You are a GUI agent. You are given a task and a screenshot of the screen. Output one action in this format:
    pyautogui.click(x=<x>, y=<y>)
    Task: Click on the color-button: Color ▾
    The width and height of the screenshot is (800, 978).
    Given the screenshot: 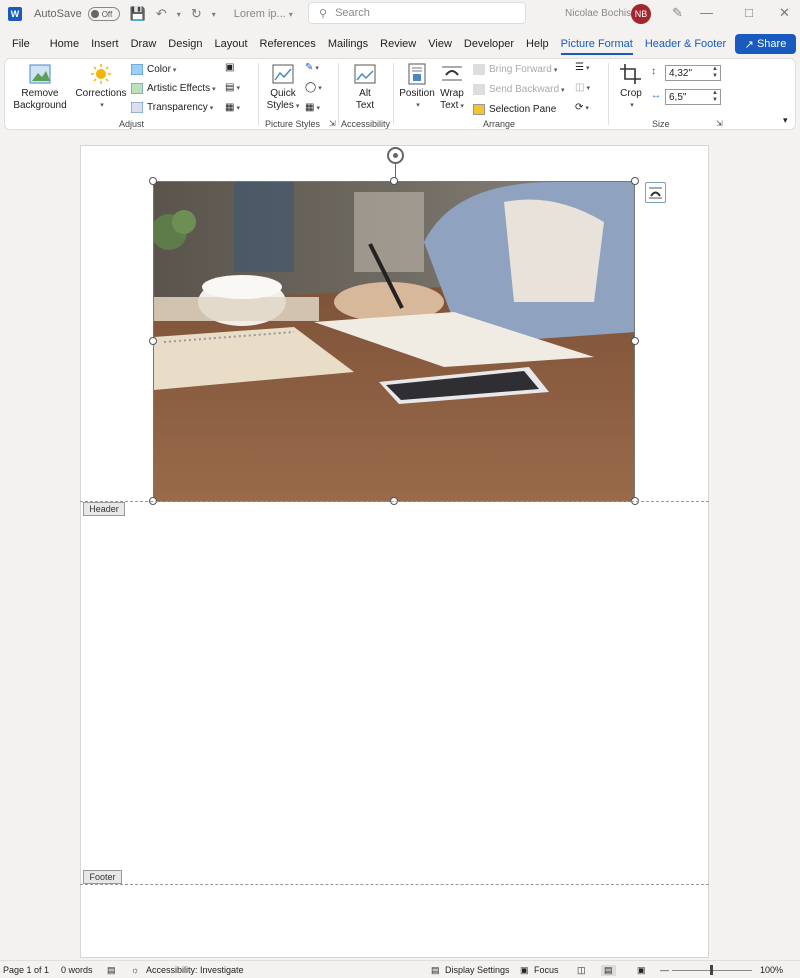 What is the action you would take?
    pyautogui.click(x=153, y=69)
    